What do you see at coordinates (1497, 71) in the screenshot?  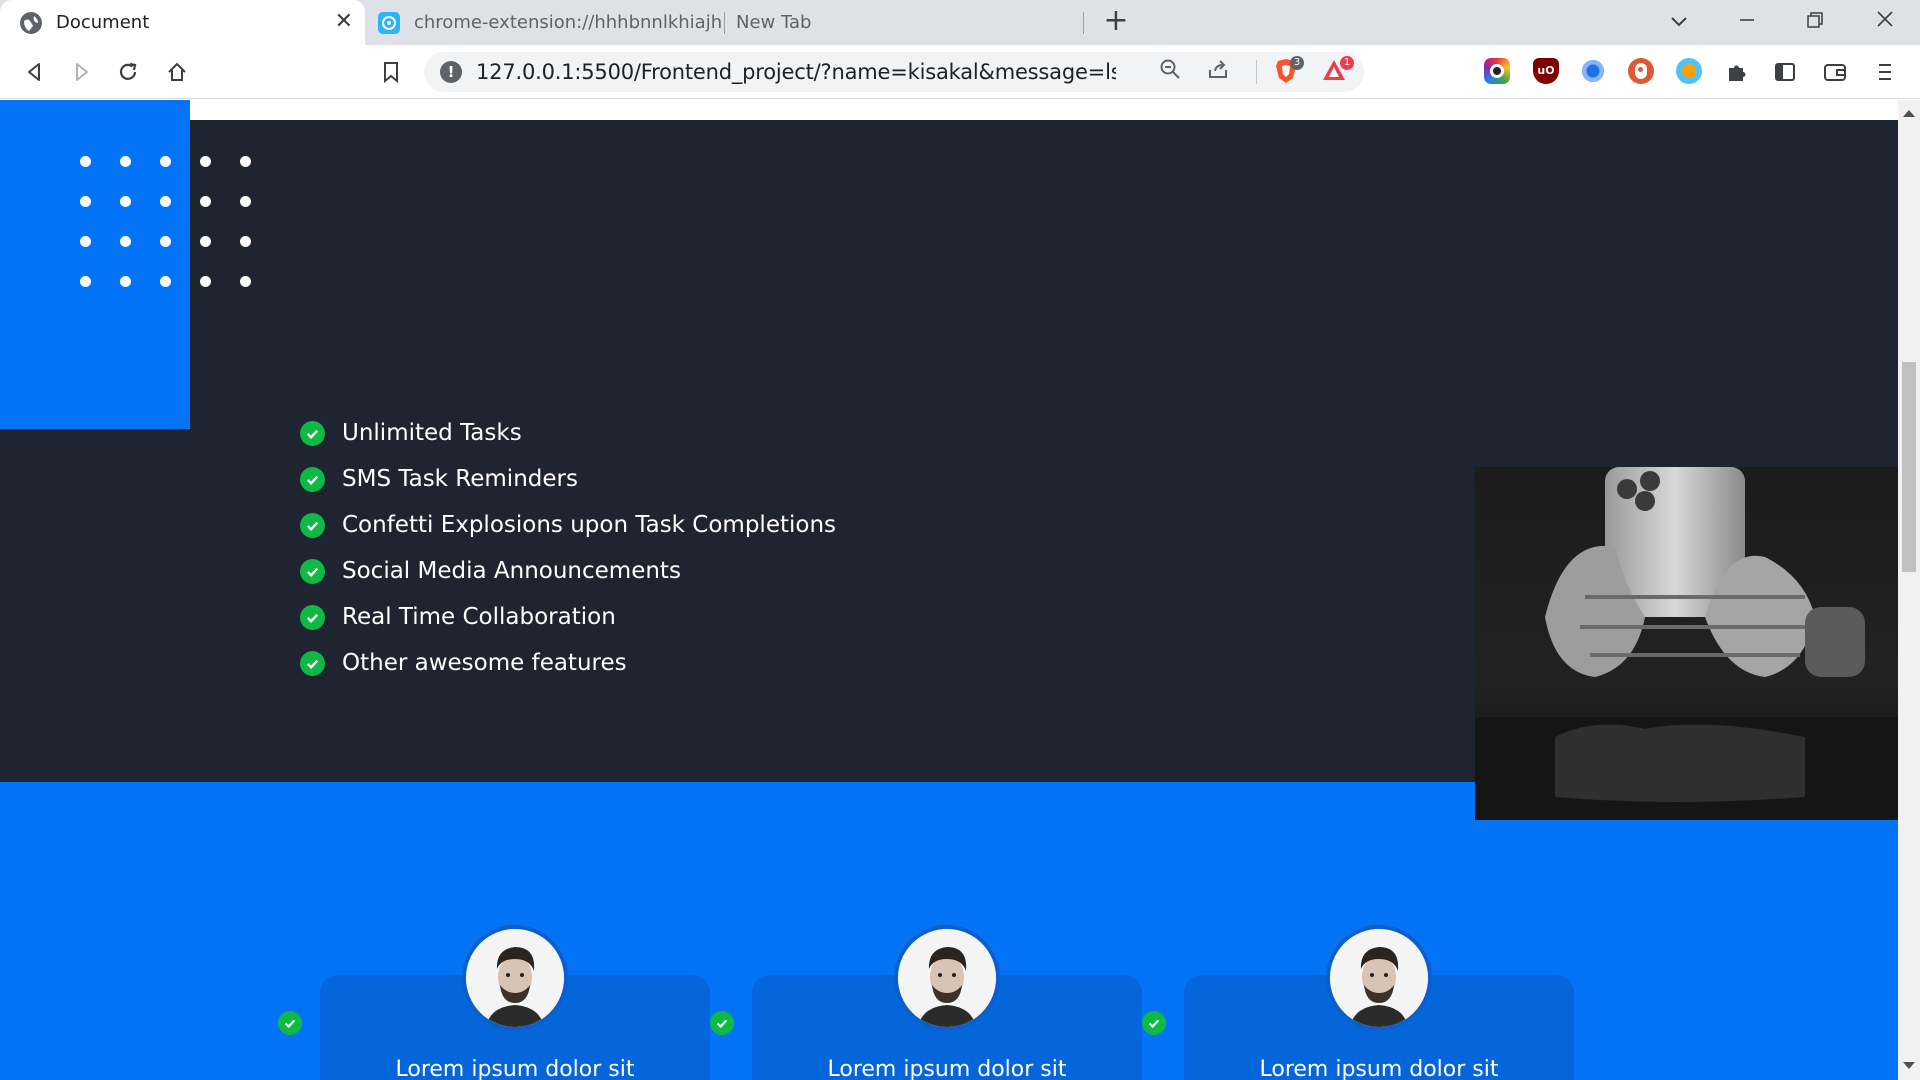 I see `color-picker-extension-icon` at bounding box center [1497, 71].